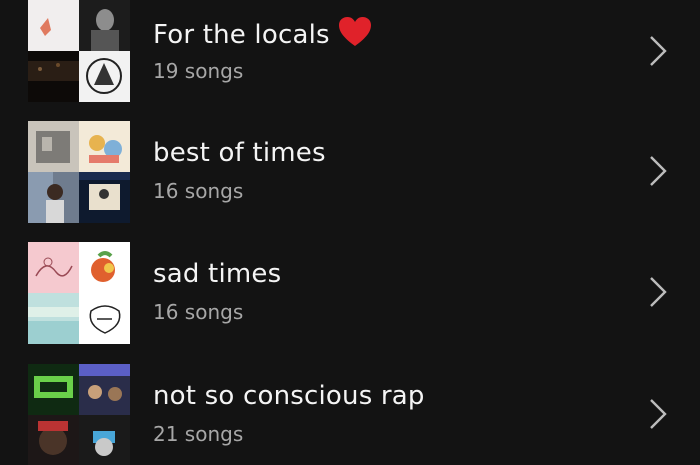  I want to click on playlist-title: best of times, so click(239, 153).